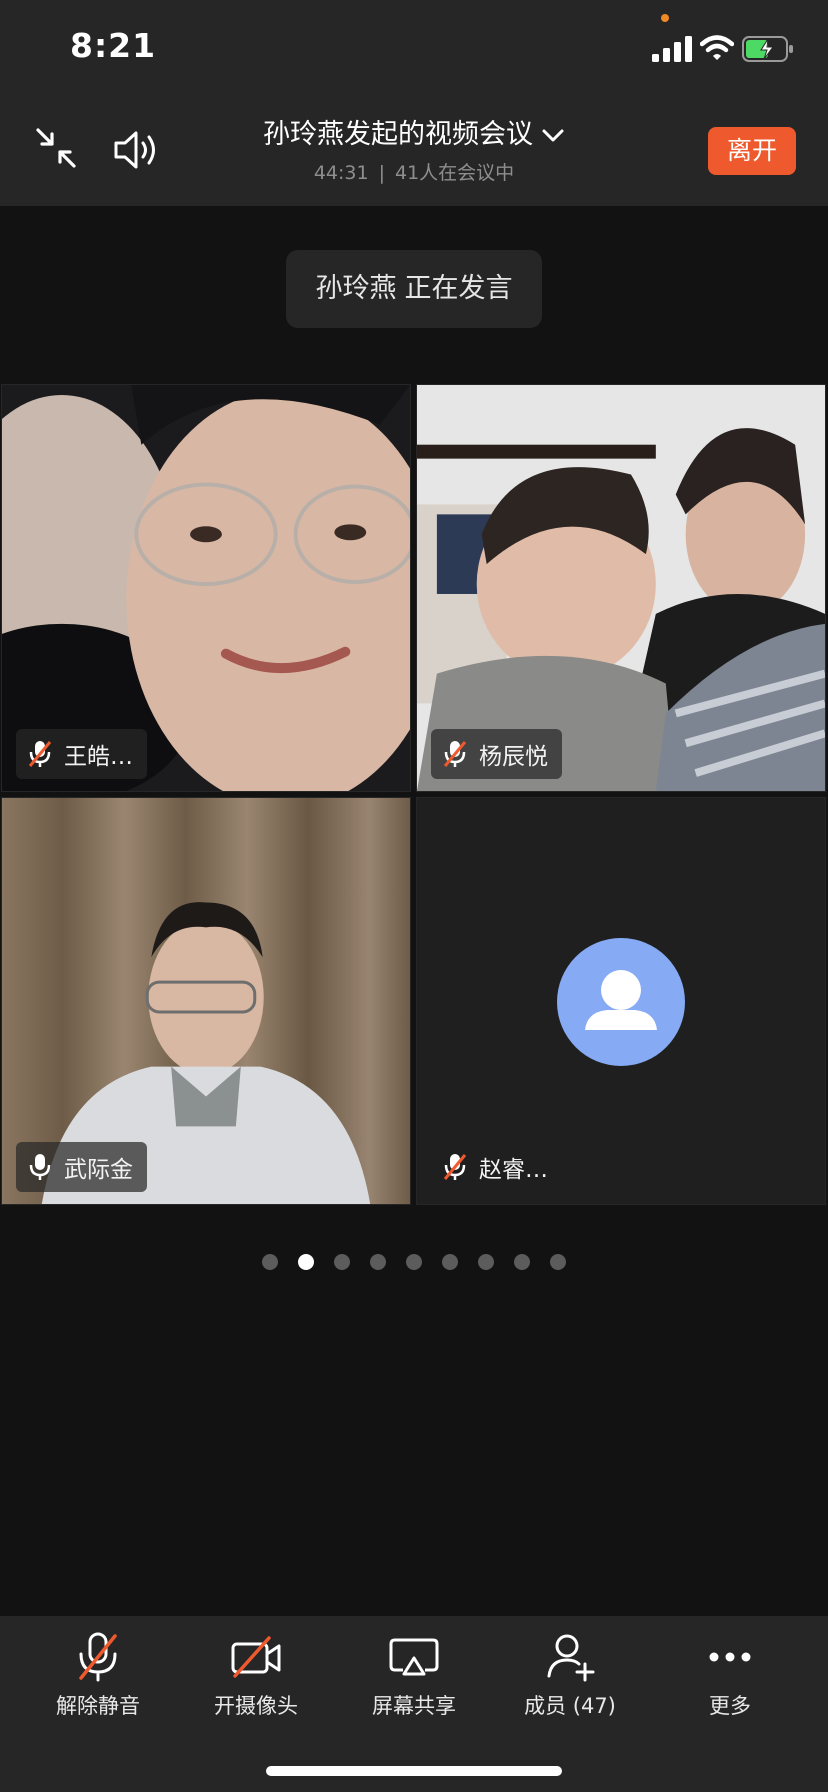  I want to click on meeting-title: 孙玲燕发起的视频会议, so click(414, 131).